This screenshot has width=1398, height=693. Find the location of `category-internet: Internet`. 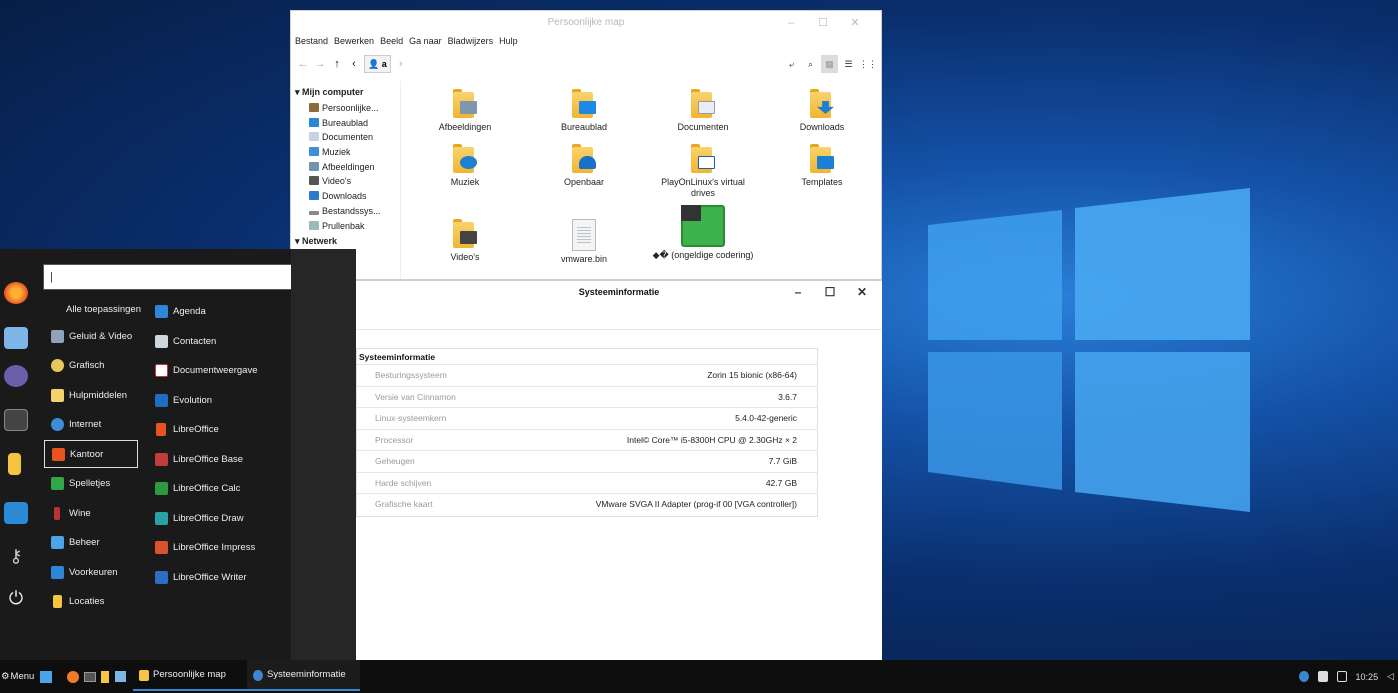

category-internet: Internet is located at coordinates (91, 425).